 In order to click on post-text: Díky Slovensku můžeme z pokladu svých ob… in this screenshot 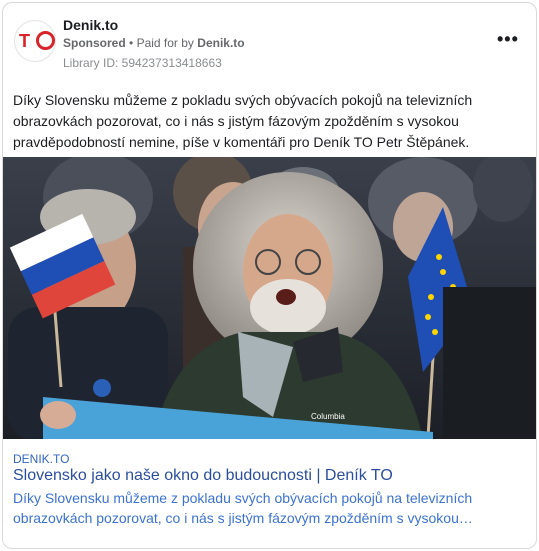, I will do `click(270, 121)`.